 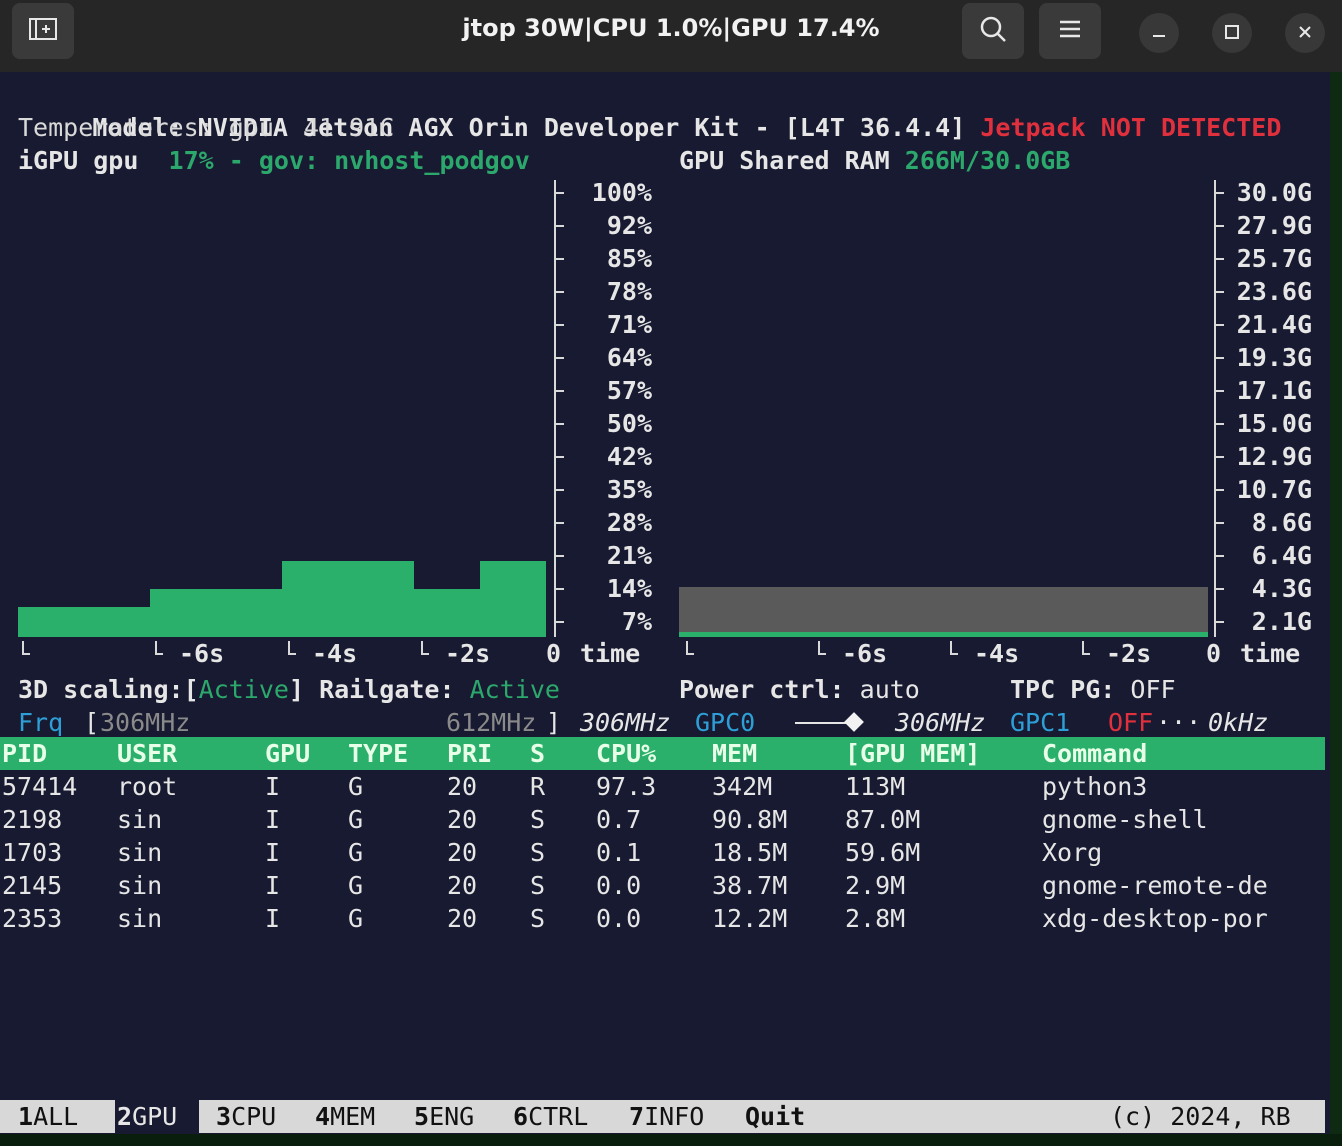 What do you see at coordinates (468, 653) in the screenshot?
I see `gpu-x-tick-label: -2s` at bounding box center [468, 653].